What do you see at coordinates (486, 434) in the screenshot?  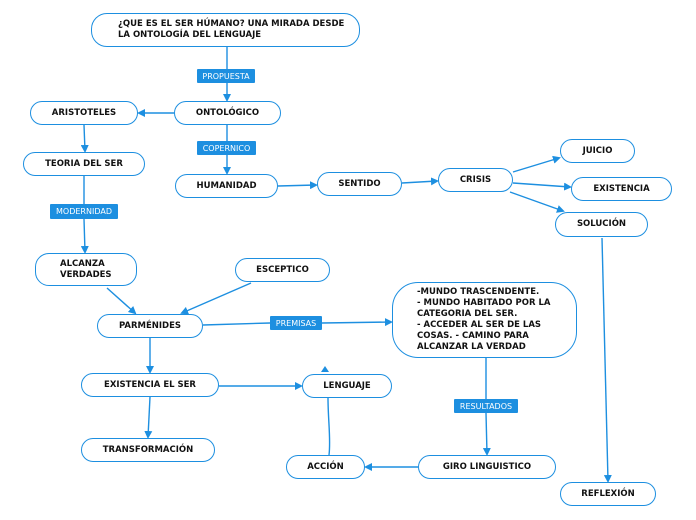 I see `link-resultados-giro` at bounding box center [486, 434].